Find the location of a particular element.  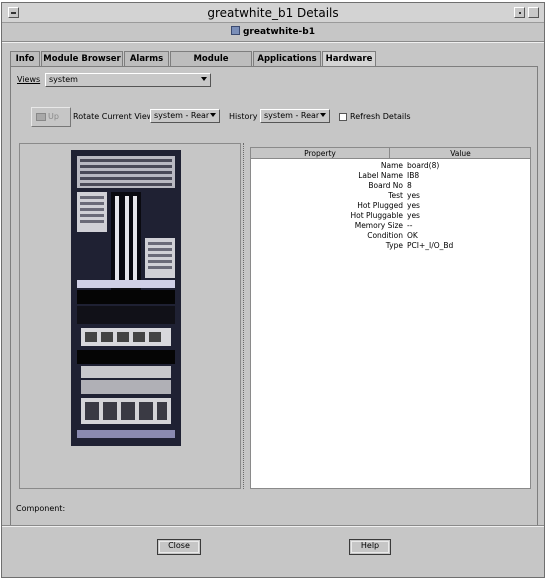

property-cell: Type is located at coordinates (394, 245).